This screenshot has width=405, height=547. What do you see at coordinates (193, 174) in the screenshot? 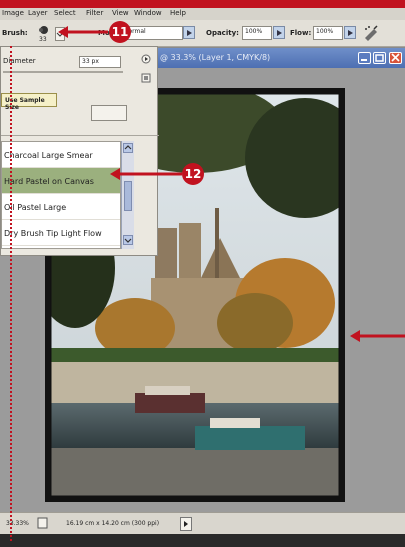
I see `callout-12: 12` at bounding box center [193, 174].